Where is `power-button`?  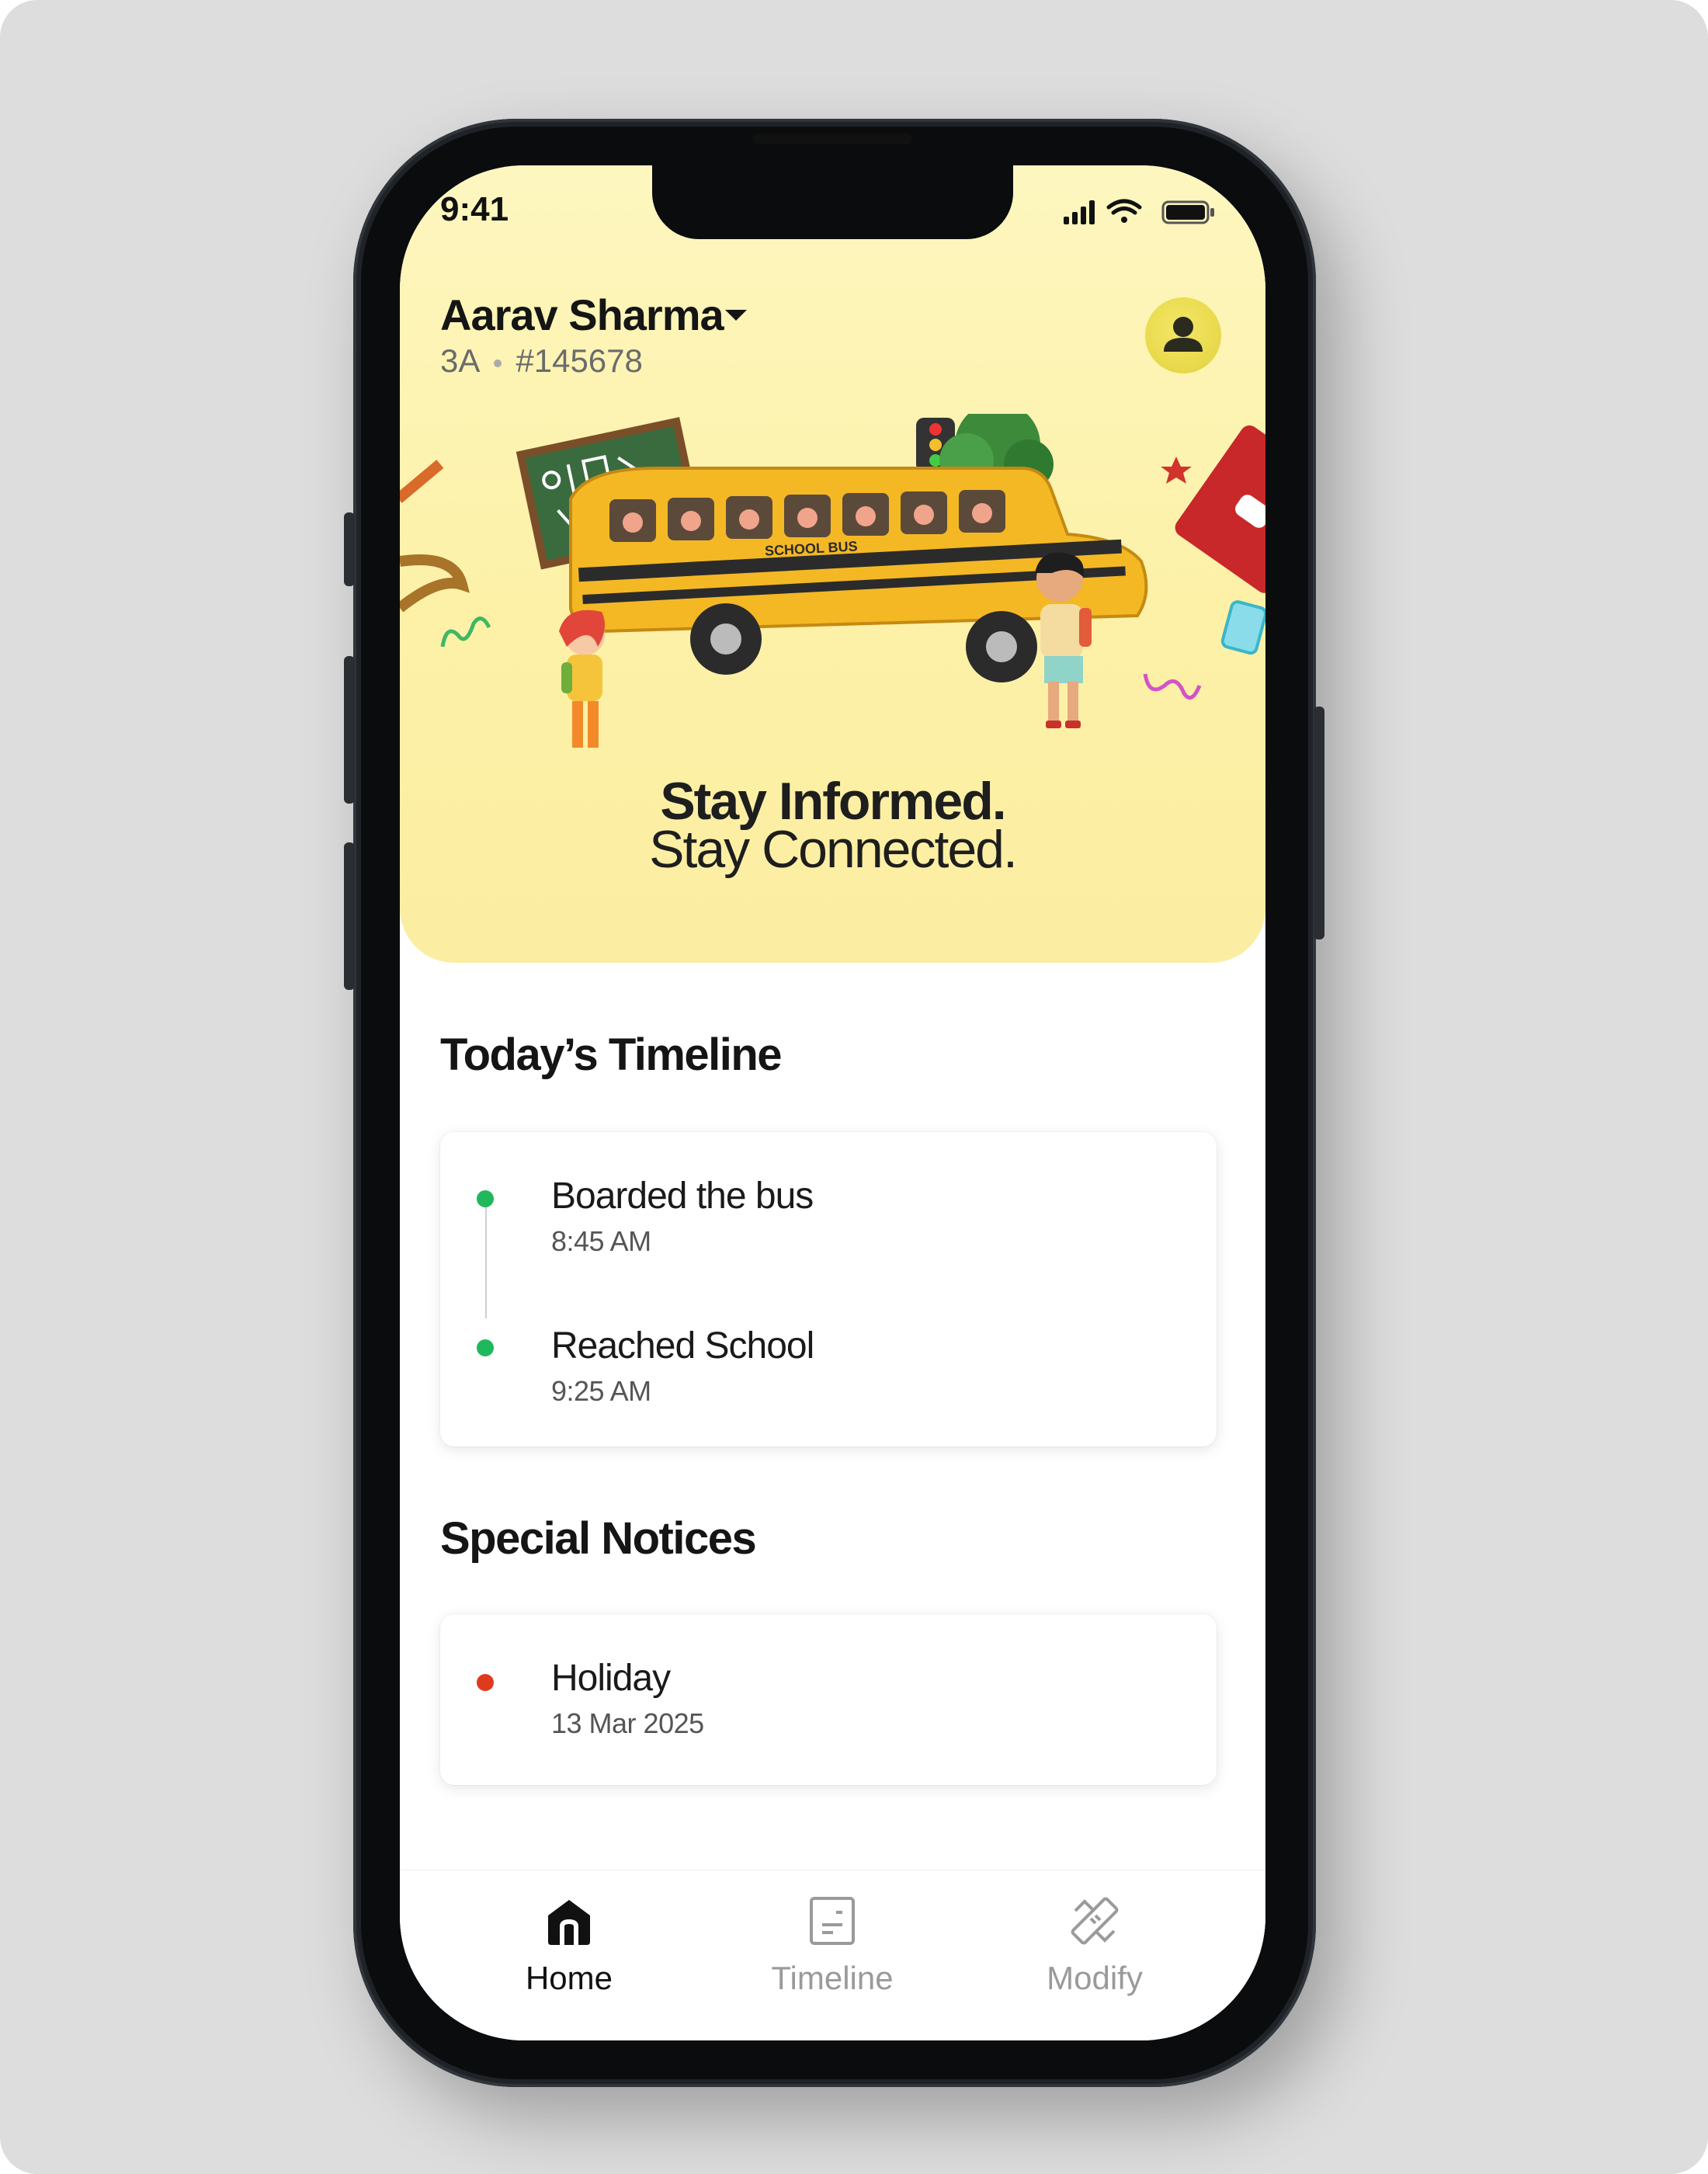 power-button is located at coordinates (1319, 823).